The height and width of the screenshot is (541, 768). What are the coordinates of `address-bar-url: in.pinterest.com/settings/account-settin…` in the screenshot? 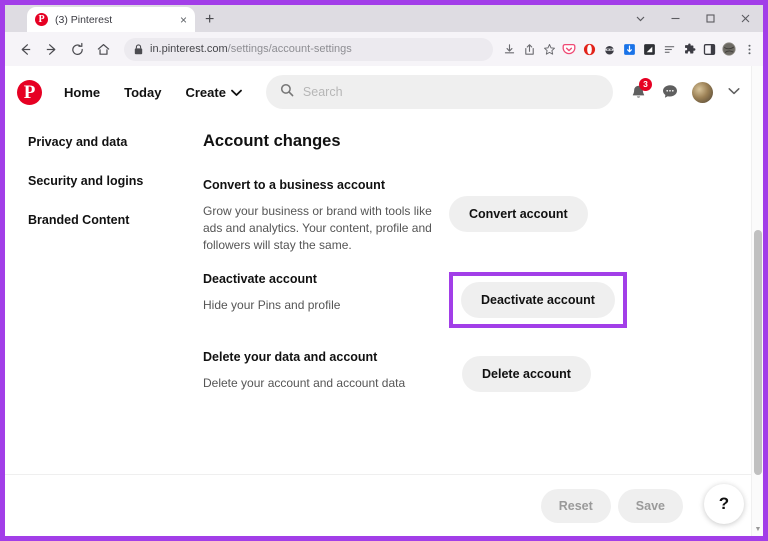 It's located at (251, 49).